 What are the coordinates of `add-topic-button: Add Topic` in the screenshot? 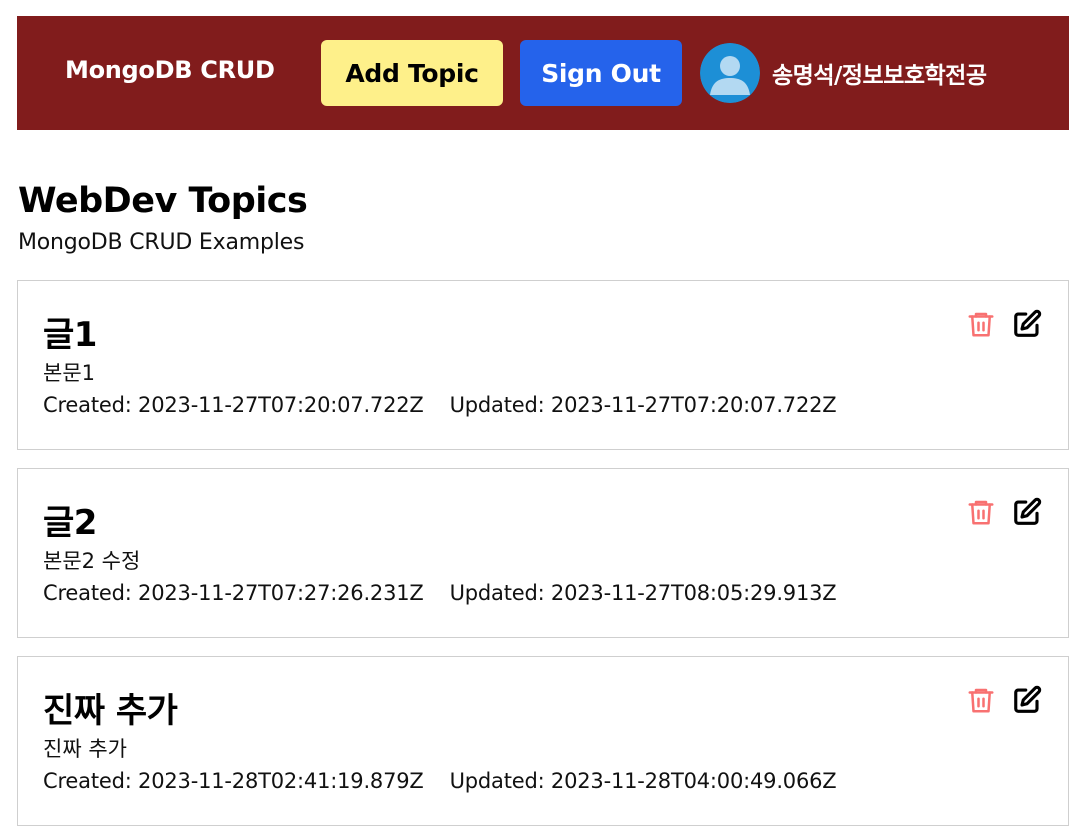 It's located at (412, 73).